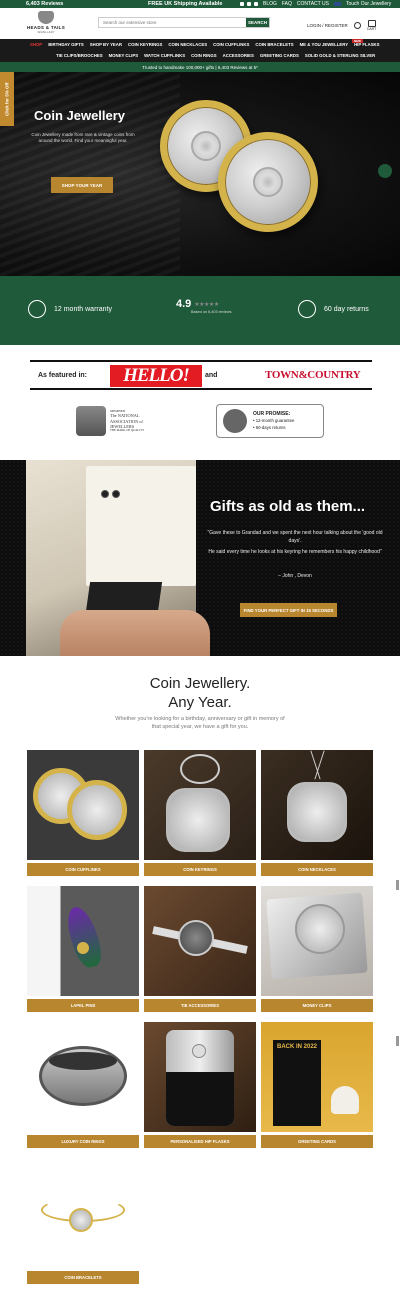 The image size is (400, 1291). Describe the element at coordinates (204, 306) in the screenshot. I see `rating-feature: 4.9 ★★★★★ Based on 6,403 reviews` at that location.